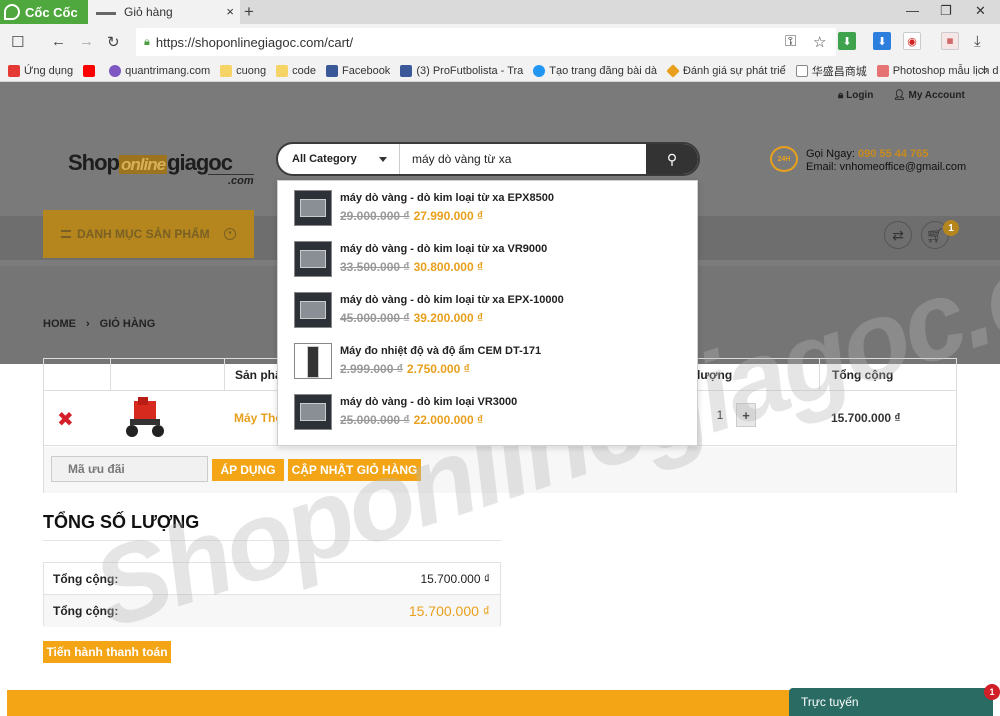 The image size is (1000, 716). Describe the element at coordinates (159, 70) in the screenshot. I see `bookmark-quantrimang: quantrimang.com` at that location.